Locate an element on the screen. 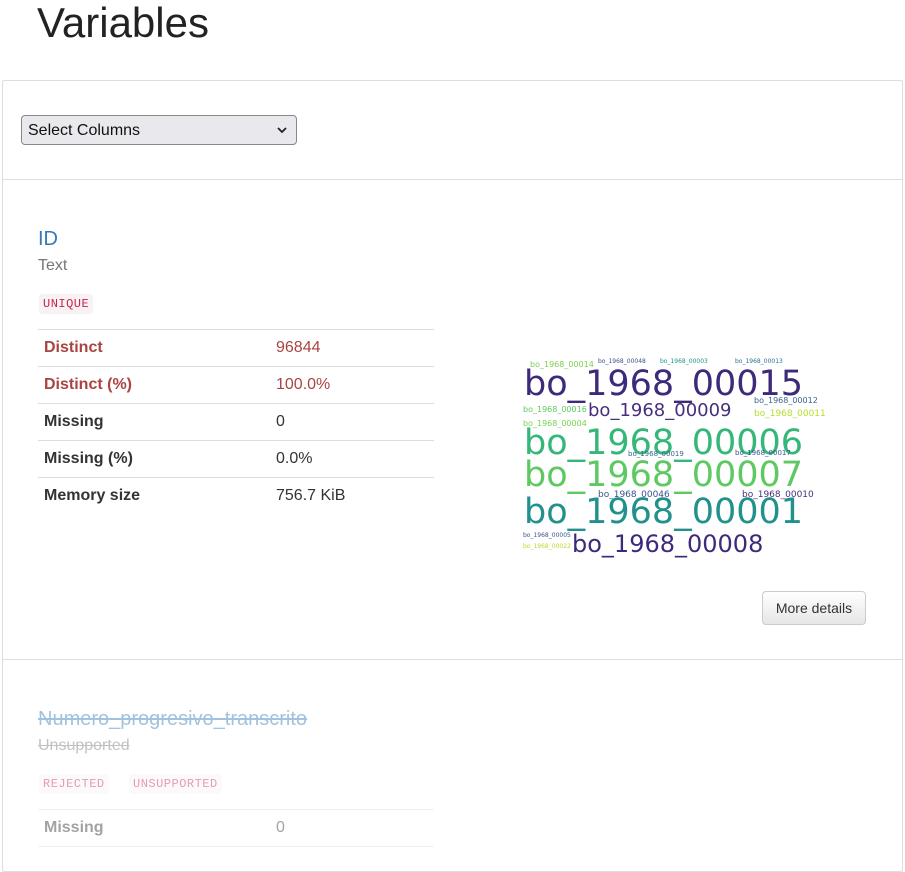 This screenshot has height=872, width=905. variable-name-link: ID is located at coordinates (48, 239).